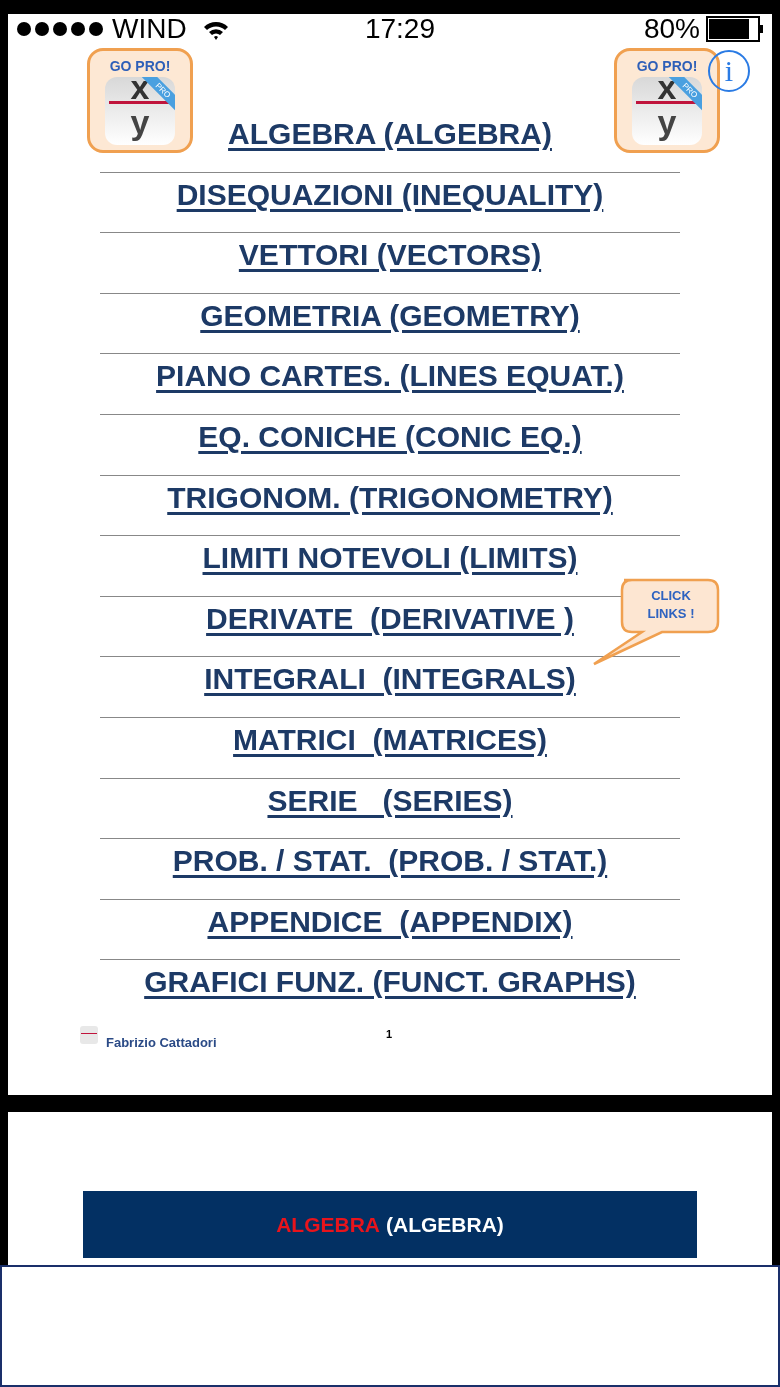  Describe the element at coordinates (89, 1034) in the screenshot. I see `logo-icon` at that location.